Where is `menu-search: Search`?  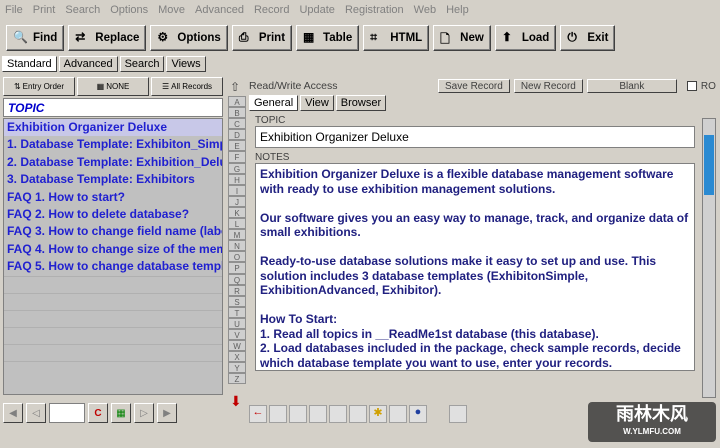
menu-search: Search is located at coordinates (82, 10).